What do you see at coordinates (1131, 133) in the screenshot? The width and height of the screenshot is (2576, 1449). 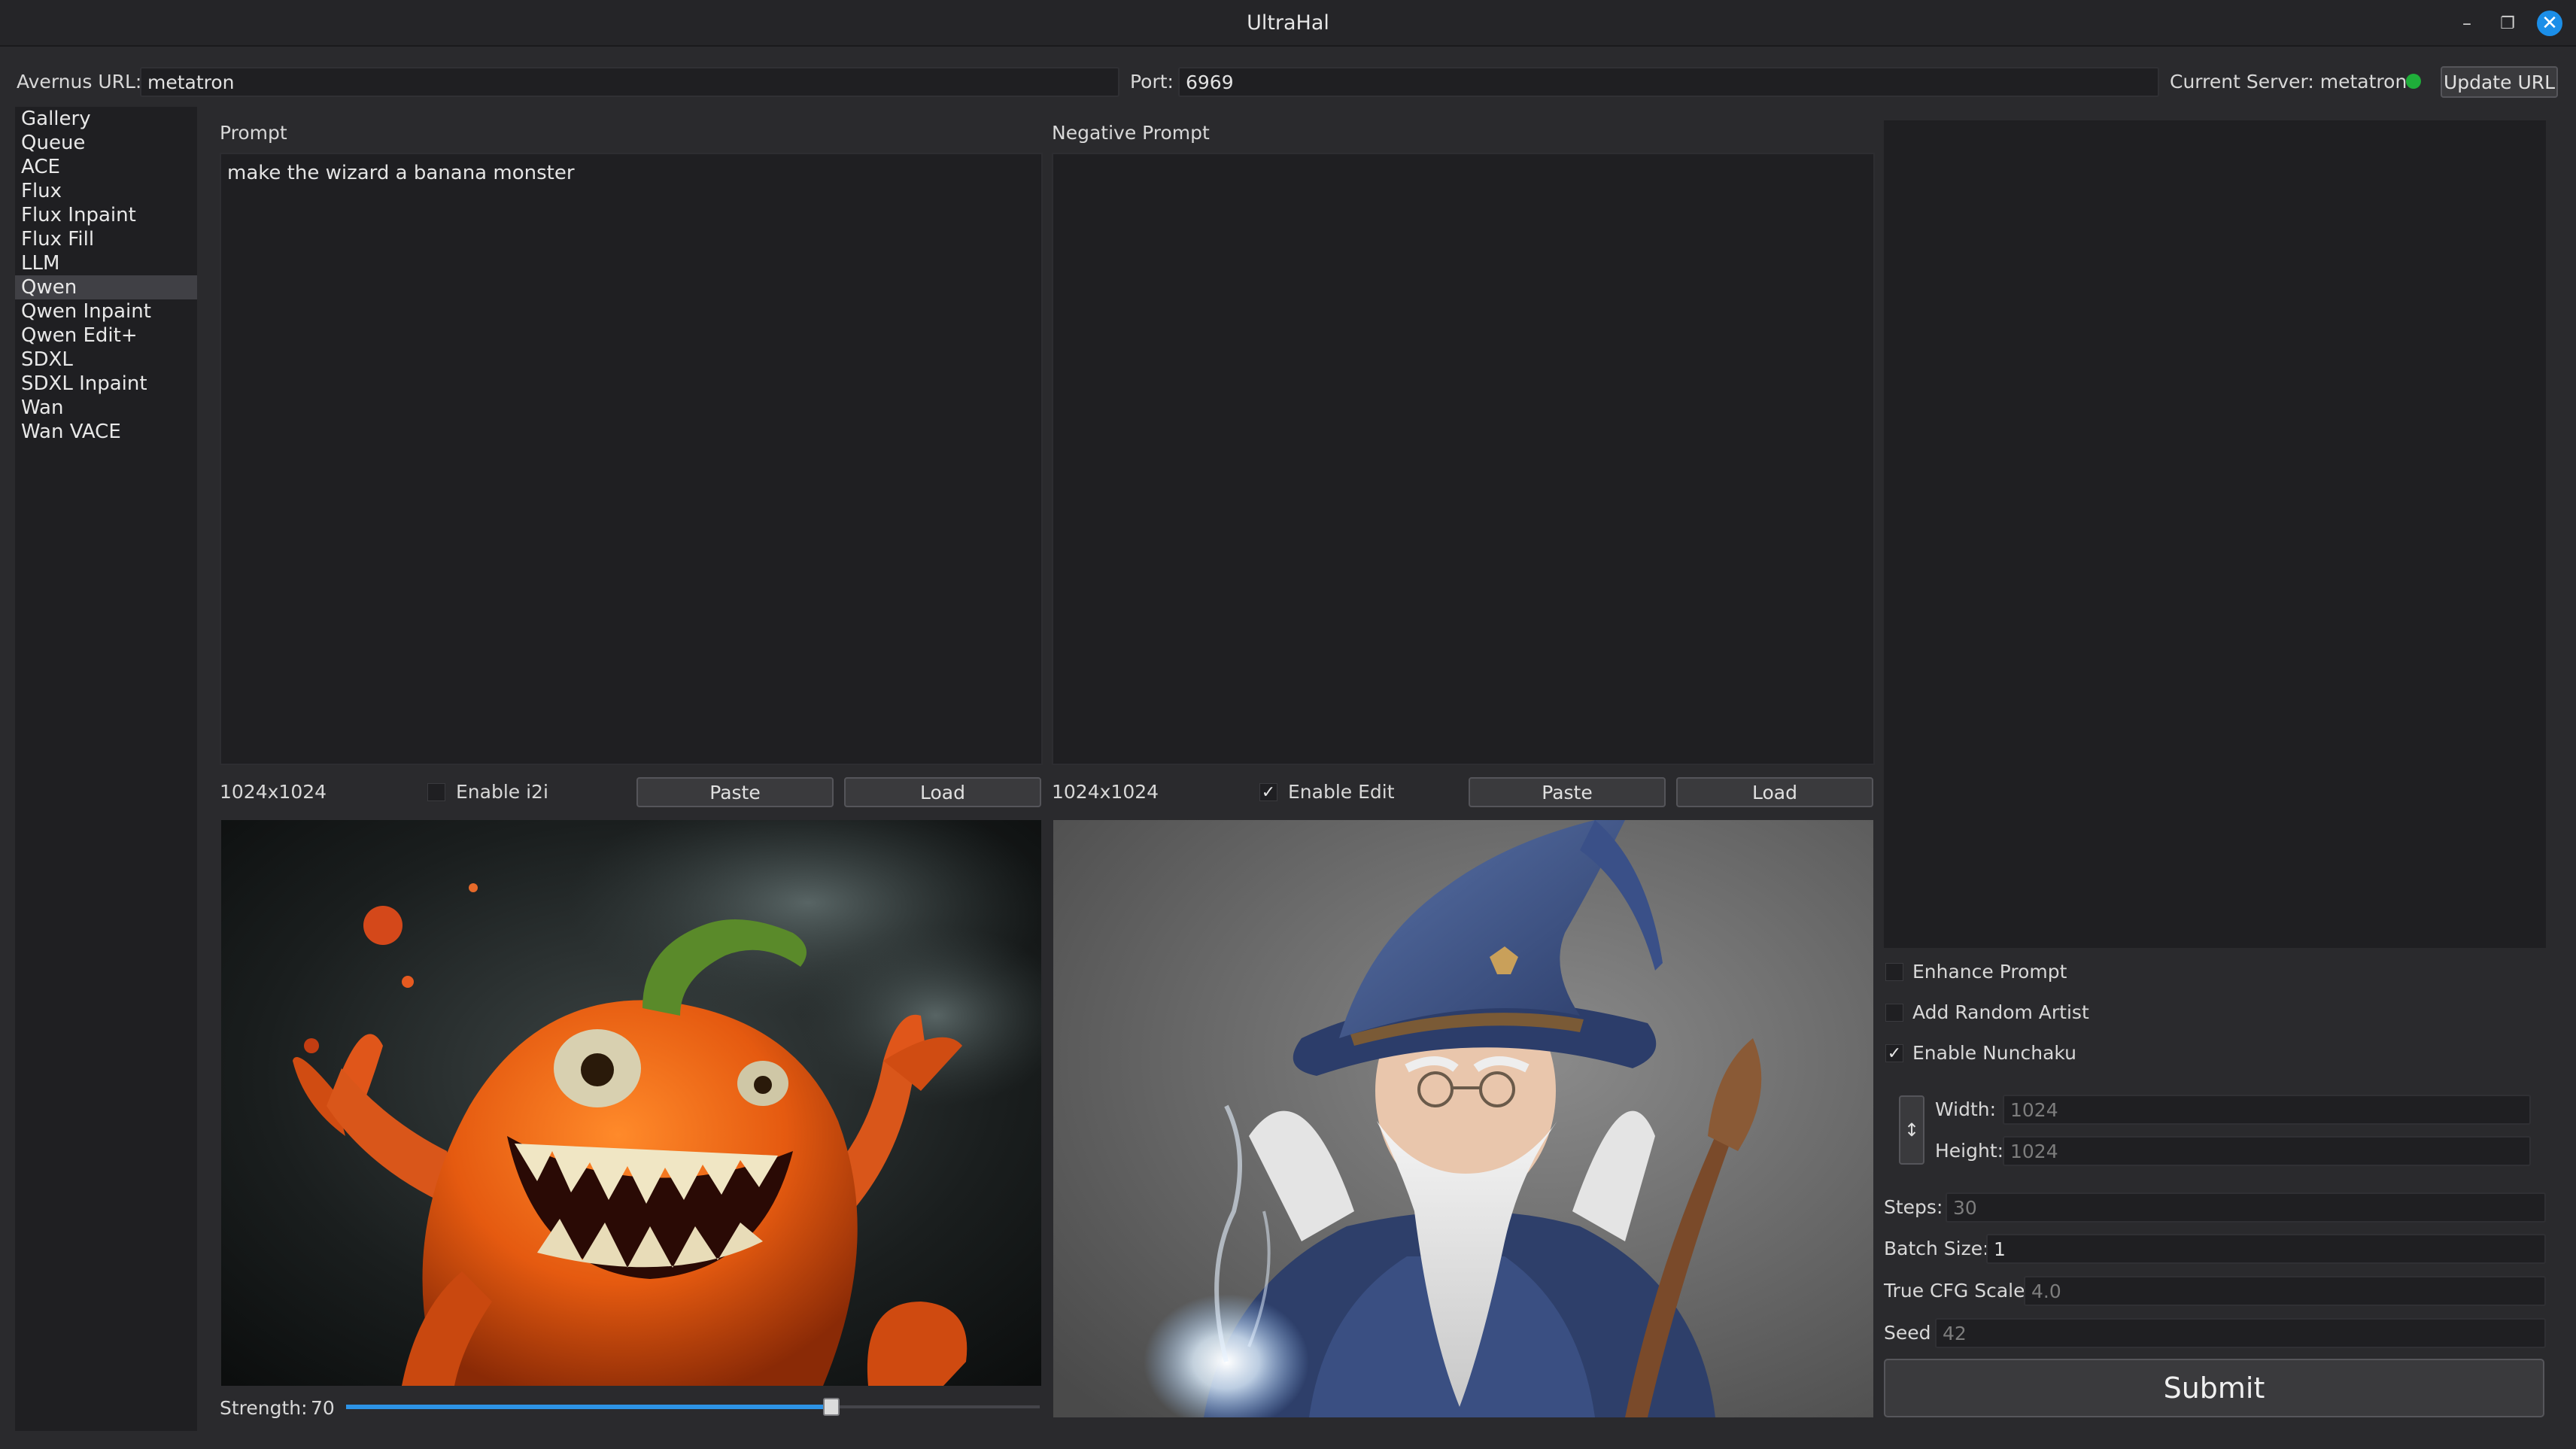 I see `negative-prompt-label: Negative Prompt` at bounding box center [1131, 133].